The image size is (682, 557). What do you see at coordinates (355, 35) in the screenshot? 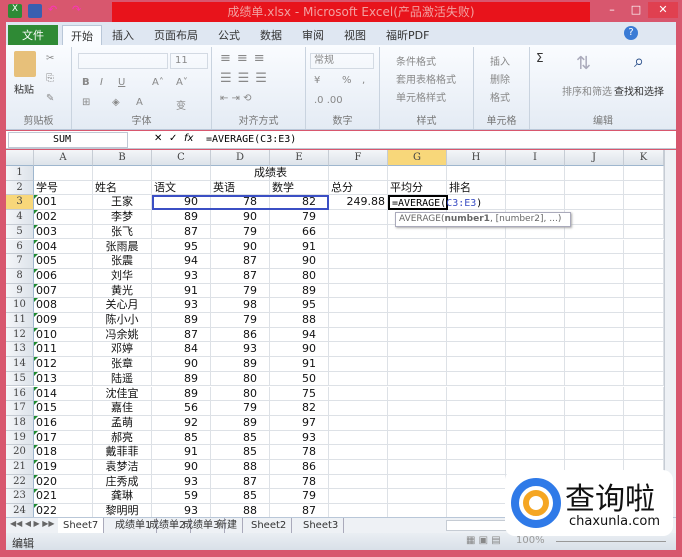
I see `tab-view: 视图` at bounding box center [355, 35].